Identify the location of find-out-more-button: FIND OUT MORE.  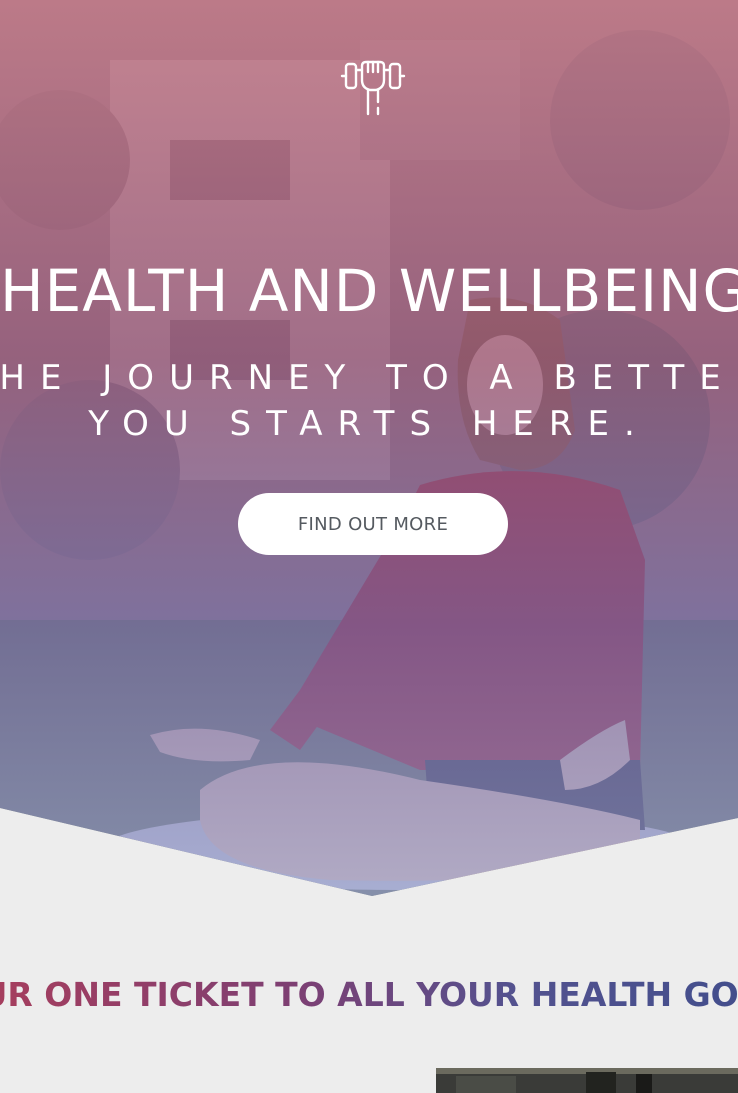
(373, 524).